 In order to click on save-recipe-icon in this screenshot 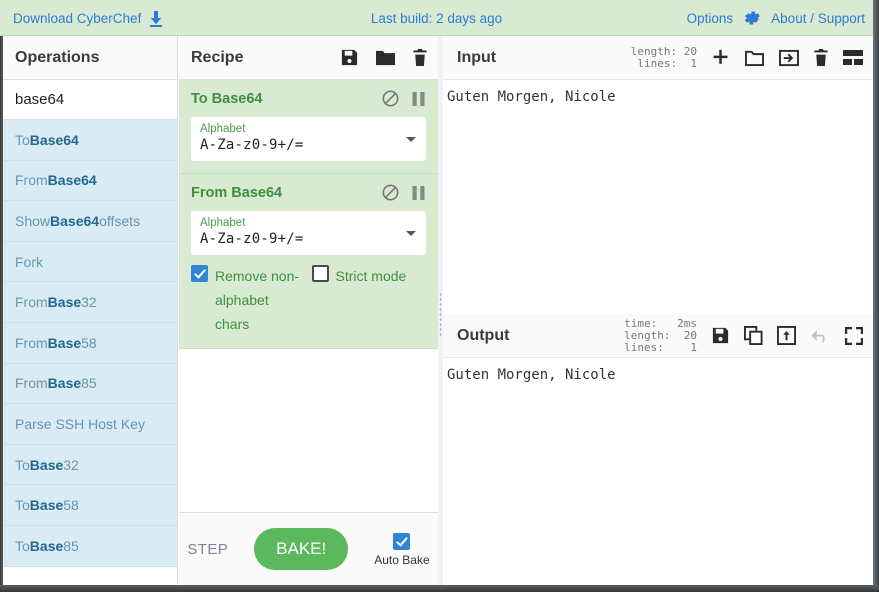, I will do `click(349, 57)`.